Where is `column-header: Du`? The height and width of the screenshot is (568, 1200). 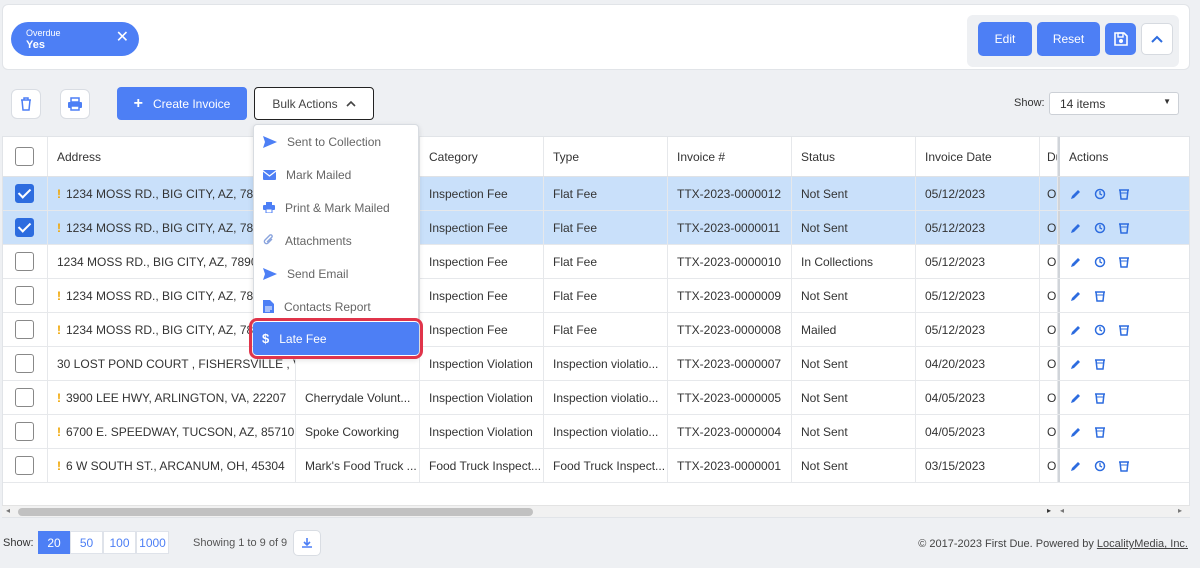
column-header: Du is located at coordinates (1049, 156).